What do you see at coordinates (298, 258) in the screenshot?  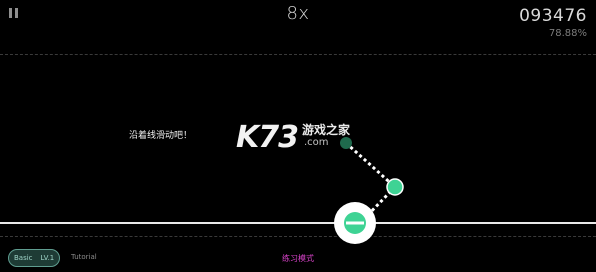 I see `practice-mode-label: 练习模式` at bounding box center [298, 258].